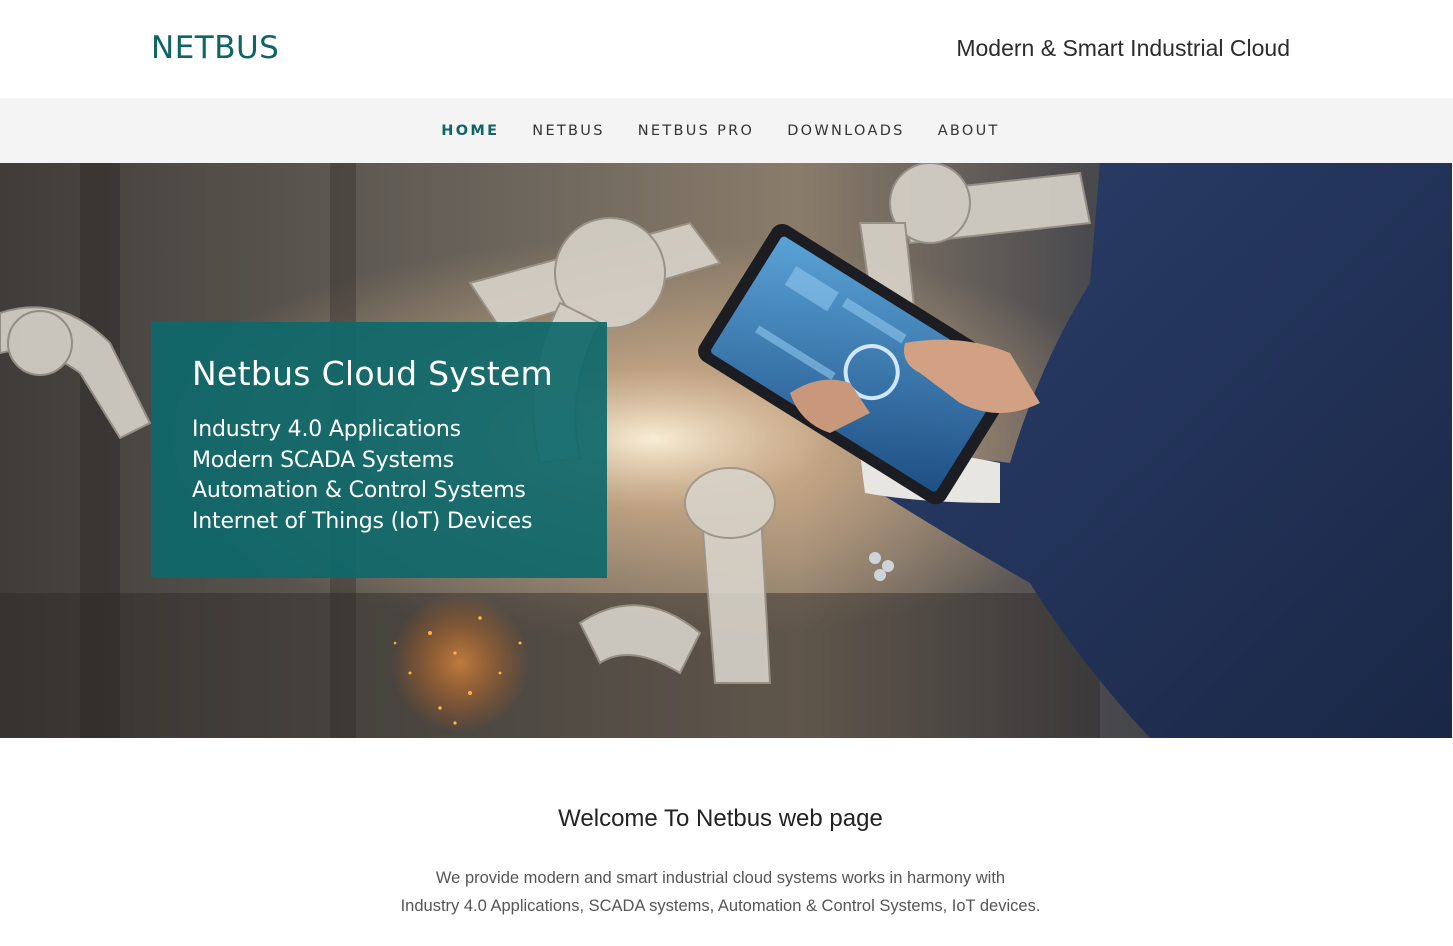 The height and width of the screenshot is (946, 1453). What do you see at coordinates (969, 131) in the screenshot?
I see `nav-item-about: ABOUT` at bounding box center [969, 131].